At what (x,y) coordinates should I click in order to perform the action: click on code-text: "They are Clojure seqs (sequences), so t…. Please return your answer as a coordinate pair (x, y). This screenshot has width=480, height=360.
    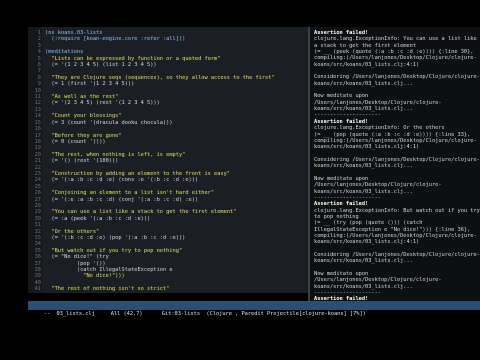
    Looking at the image, I should click on (160, 77).